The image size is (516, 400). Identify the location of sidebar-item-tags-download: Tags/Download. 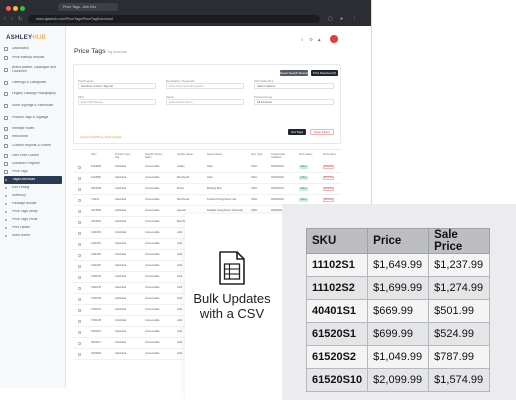
(33, 180).